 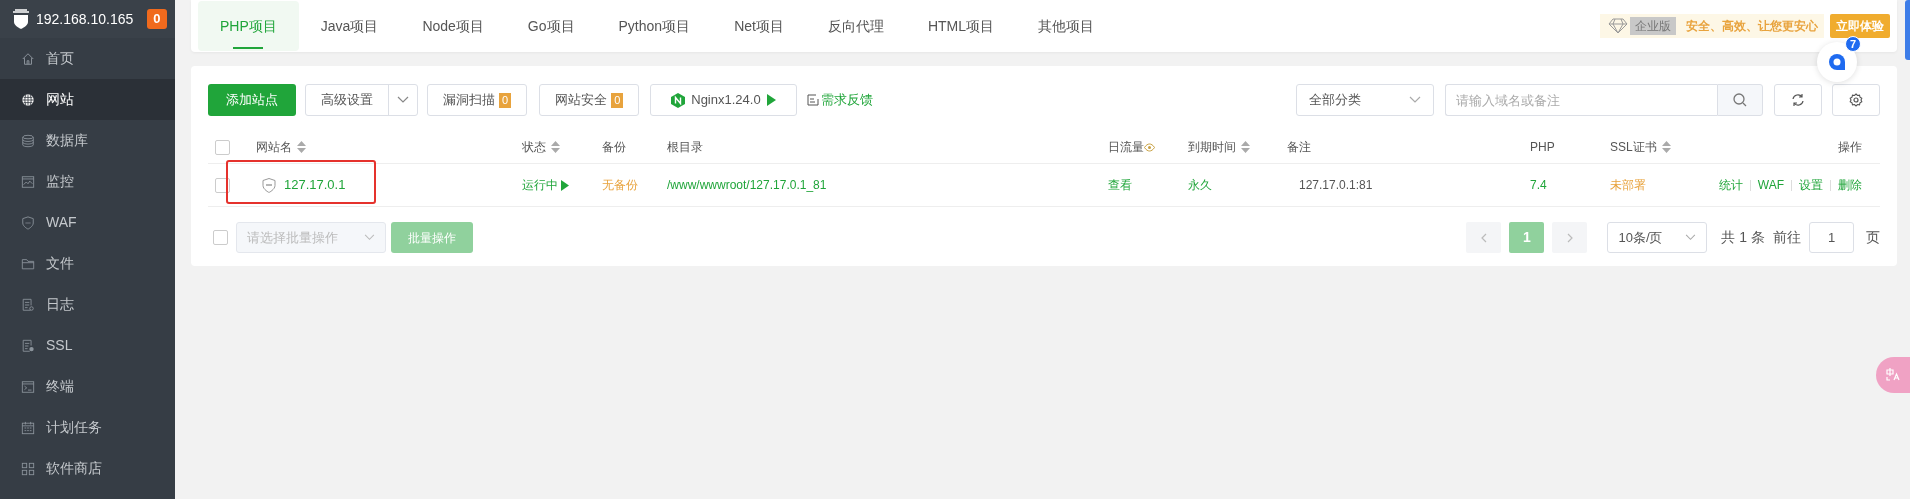 What do you see at coordinates (1336, 185) in the screenshot?
I see `note-text: 127.17.0.1:81` at bounding box center [1336, 185].